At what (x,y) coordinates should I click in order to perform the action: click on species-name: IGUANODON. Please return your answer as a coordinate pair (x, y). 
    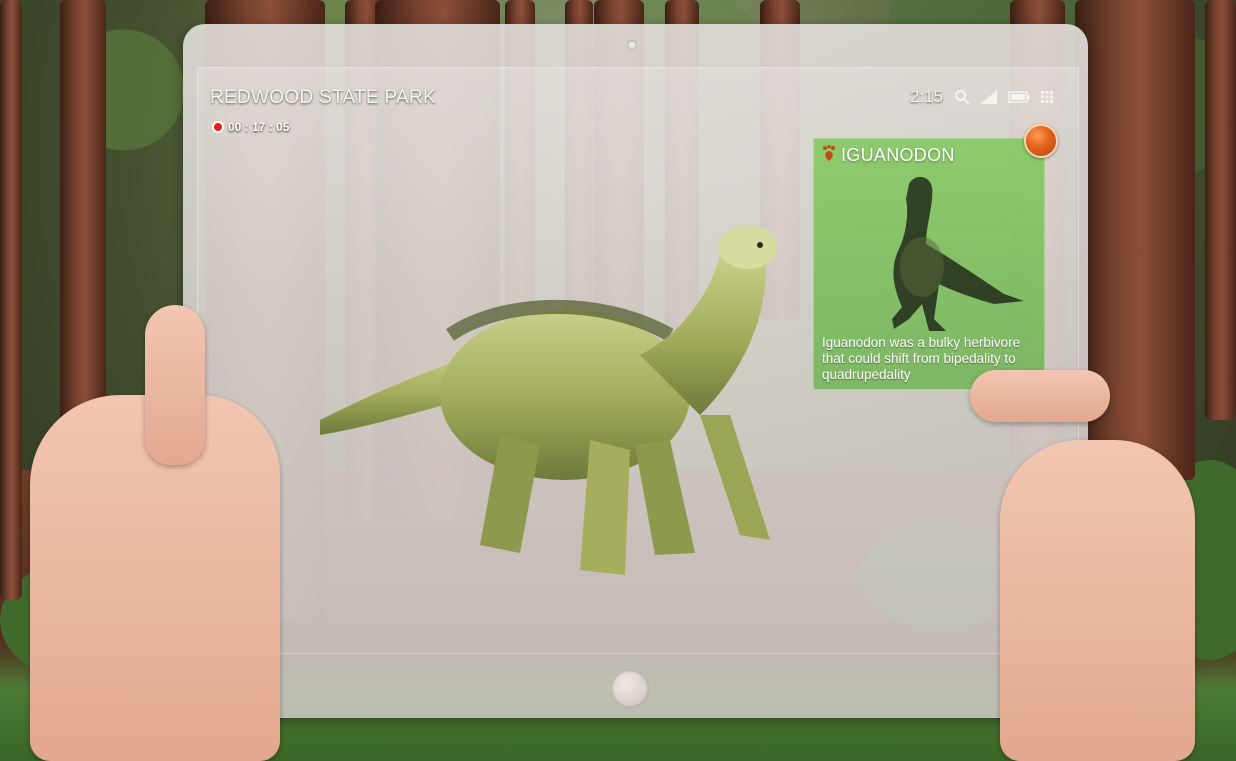
    Looking at the image, I should click on (898, 155).